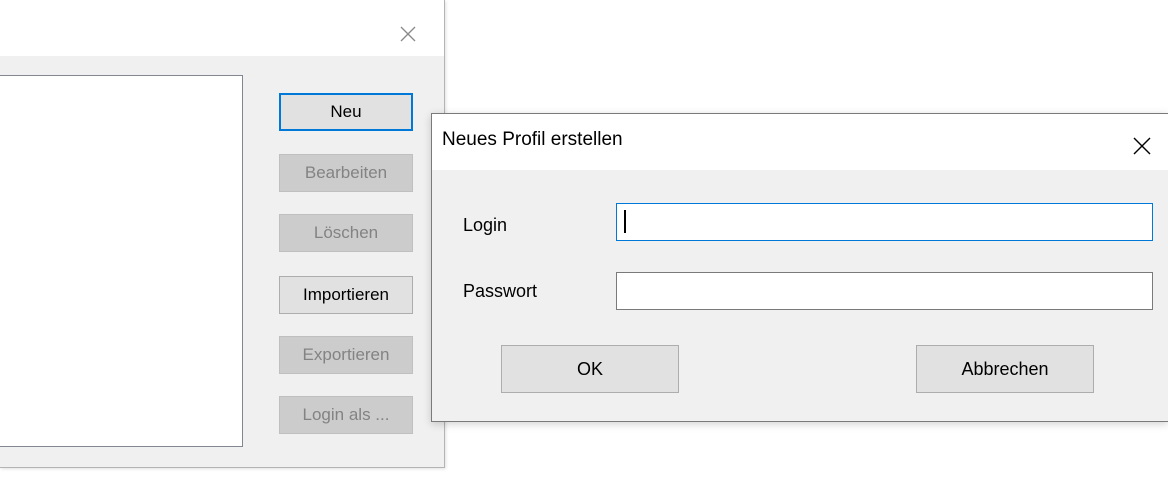 Image resolution: width=1168 pixels, height=483 pixels. What do you see at coordinates (532, 139) in the screenshot?
I see `dialog-title: Neues Profil erstellen` at bounding box center [532, 139].